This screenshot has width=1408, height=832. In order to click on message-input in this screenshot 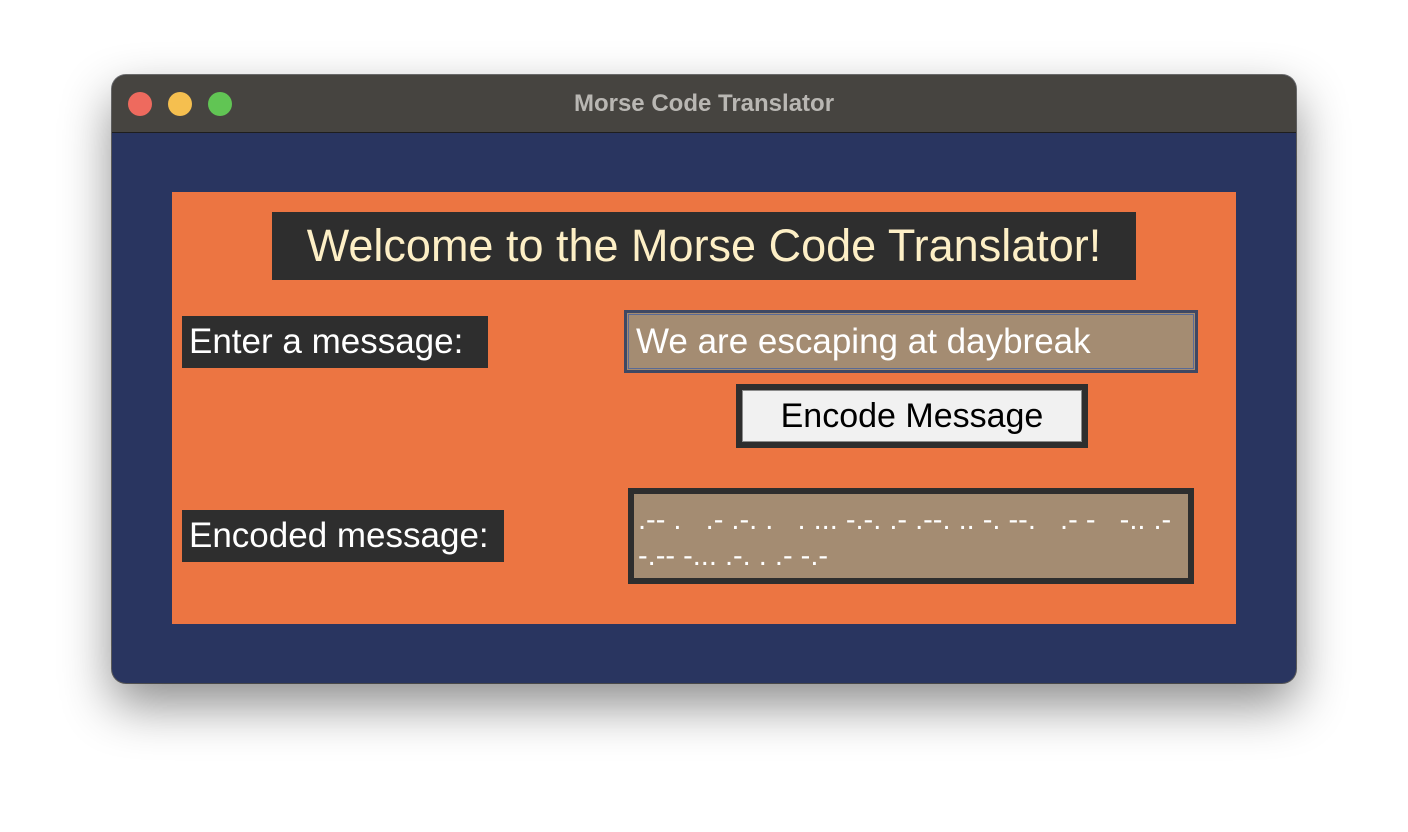, I will do `click(911, 341)`.